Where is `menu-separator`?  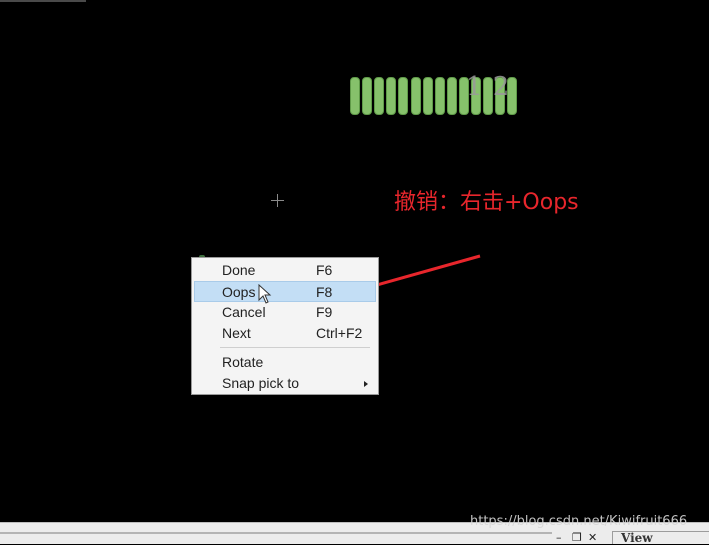 menu-separator is located at coordinates (295, 347).